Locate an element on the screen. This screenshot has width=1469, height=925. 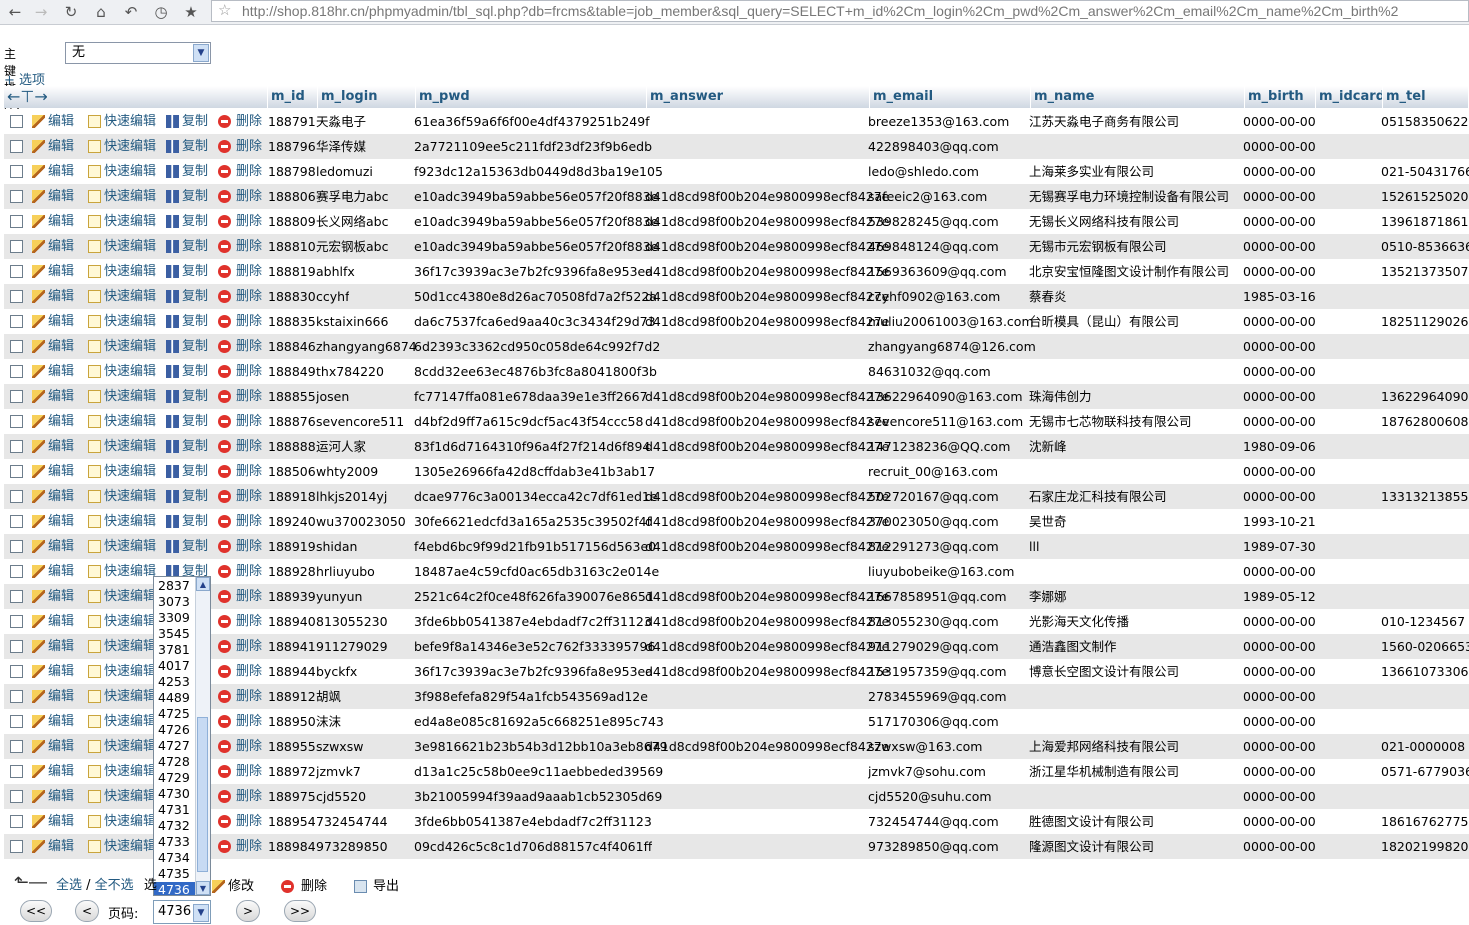
select-all-link: 全选 is located at coordinates (69, 885).